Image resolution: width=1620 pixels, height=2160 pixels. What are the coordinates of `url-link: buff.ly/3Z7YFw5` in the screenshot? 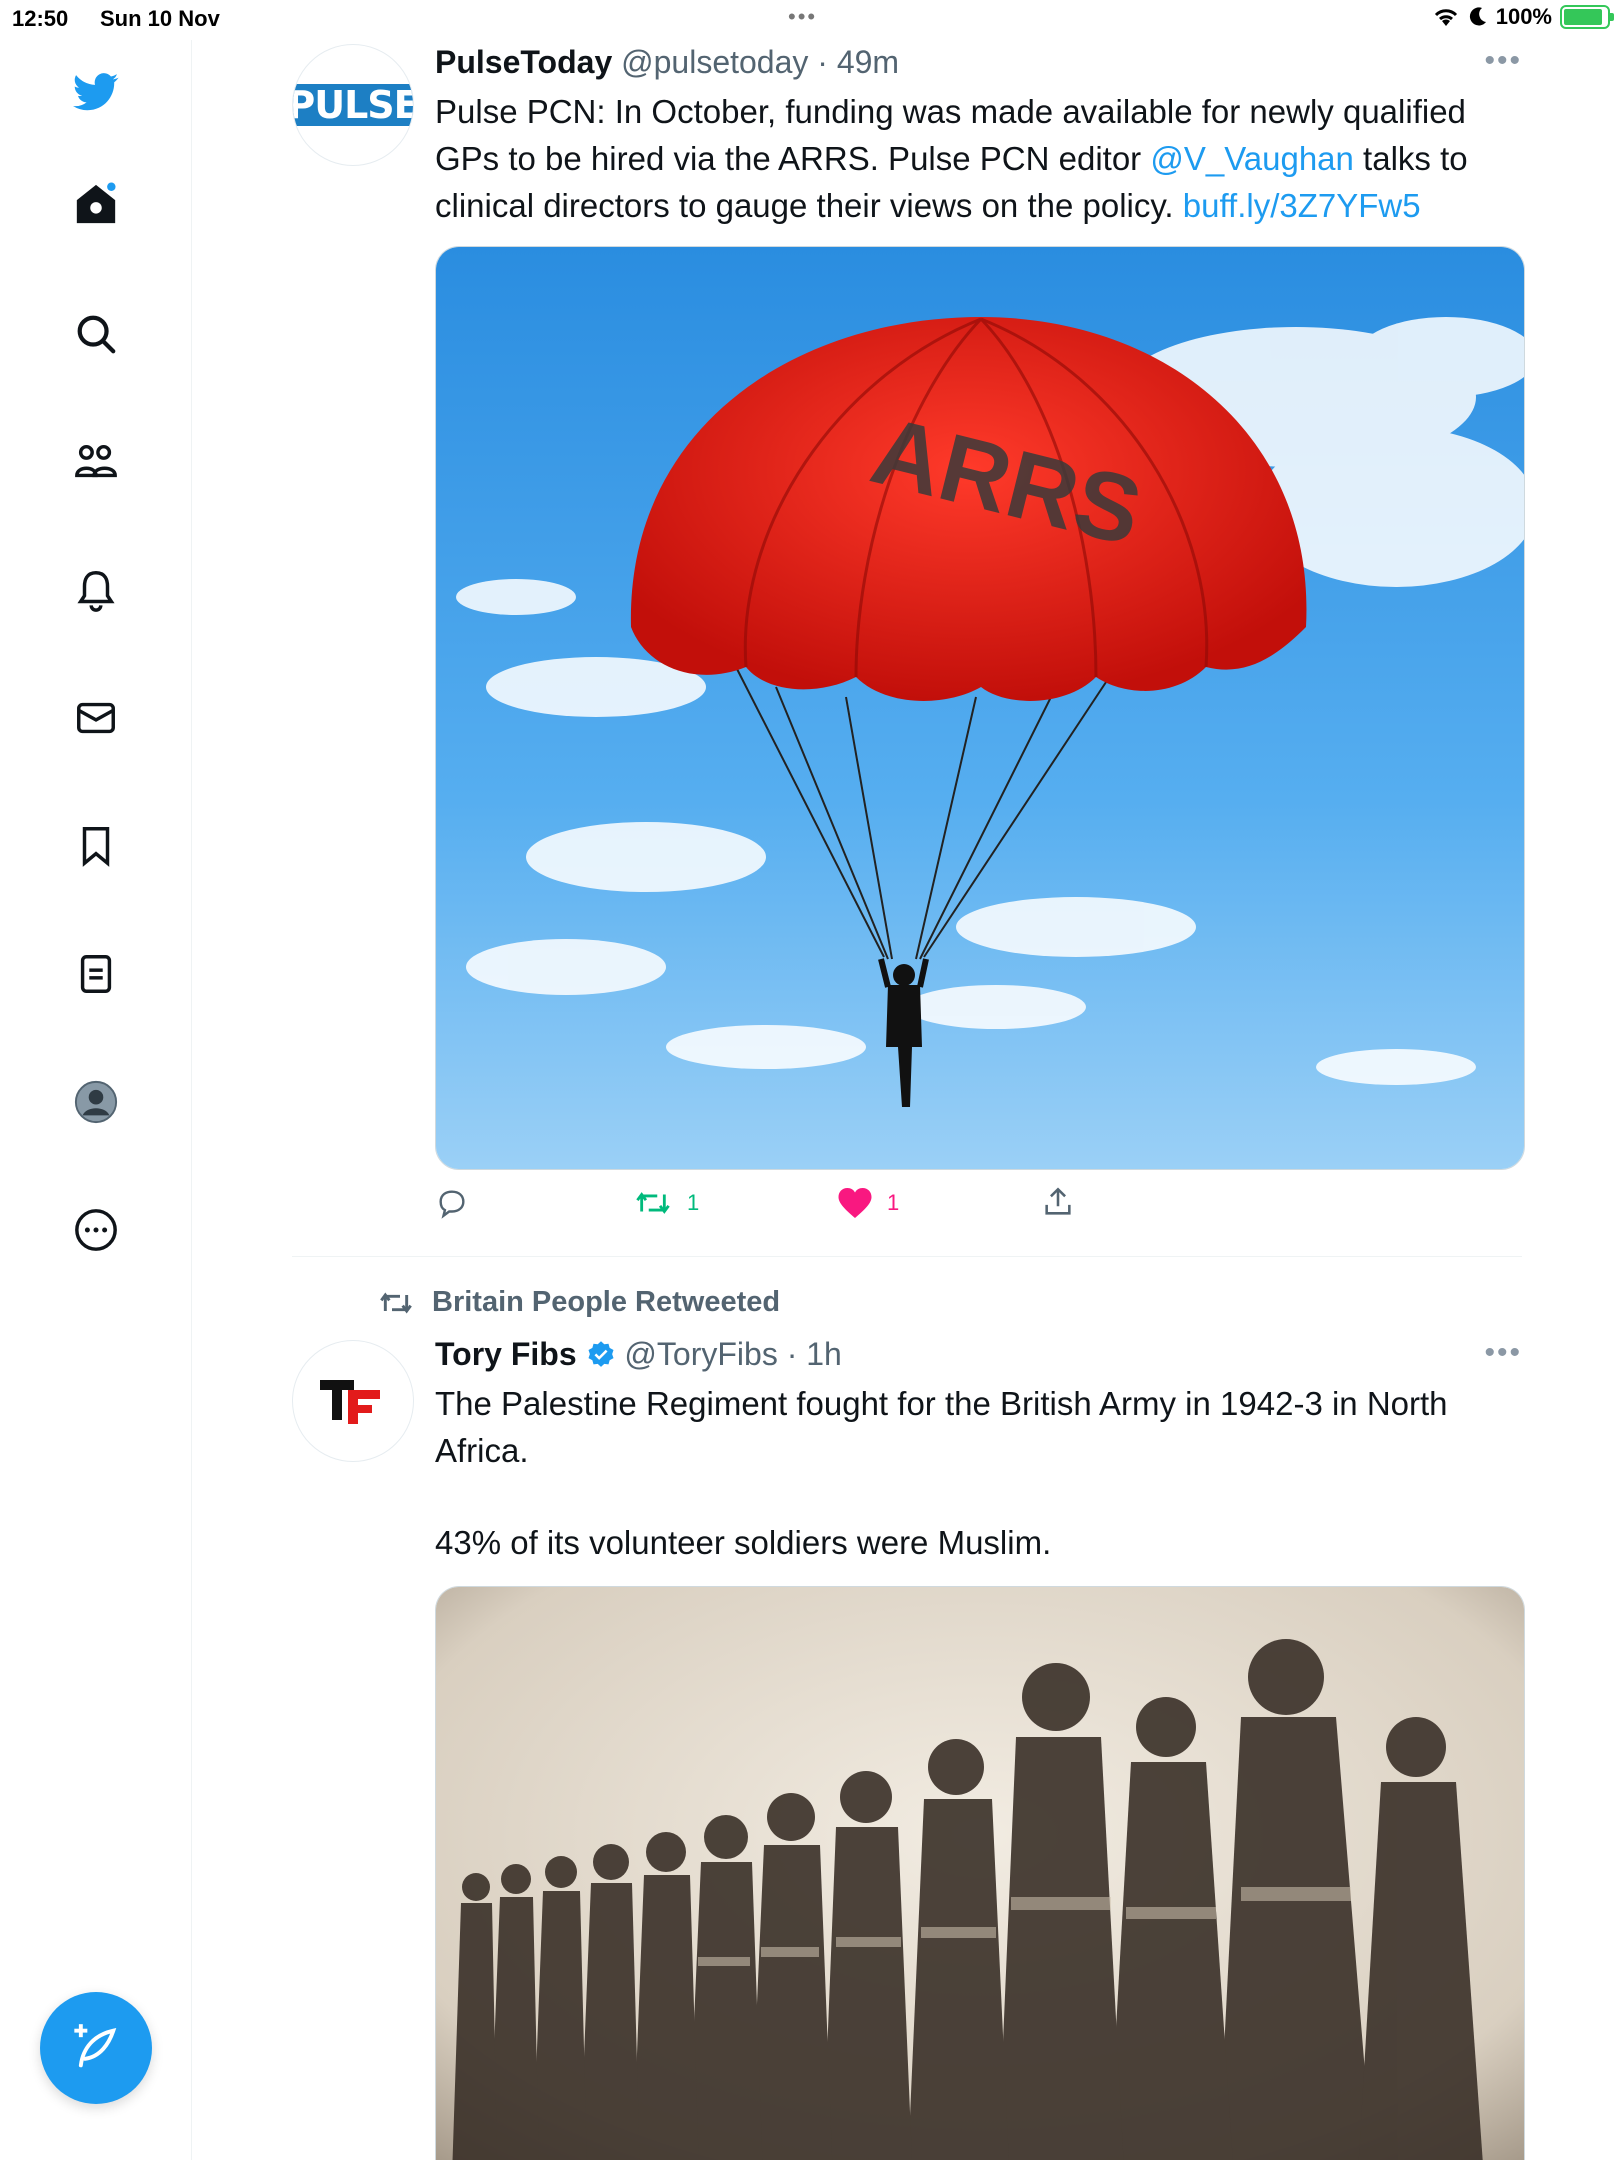 It's located at (1302, 205).